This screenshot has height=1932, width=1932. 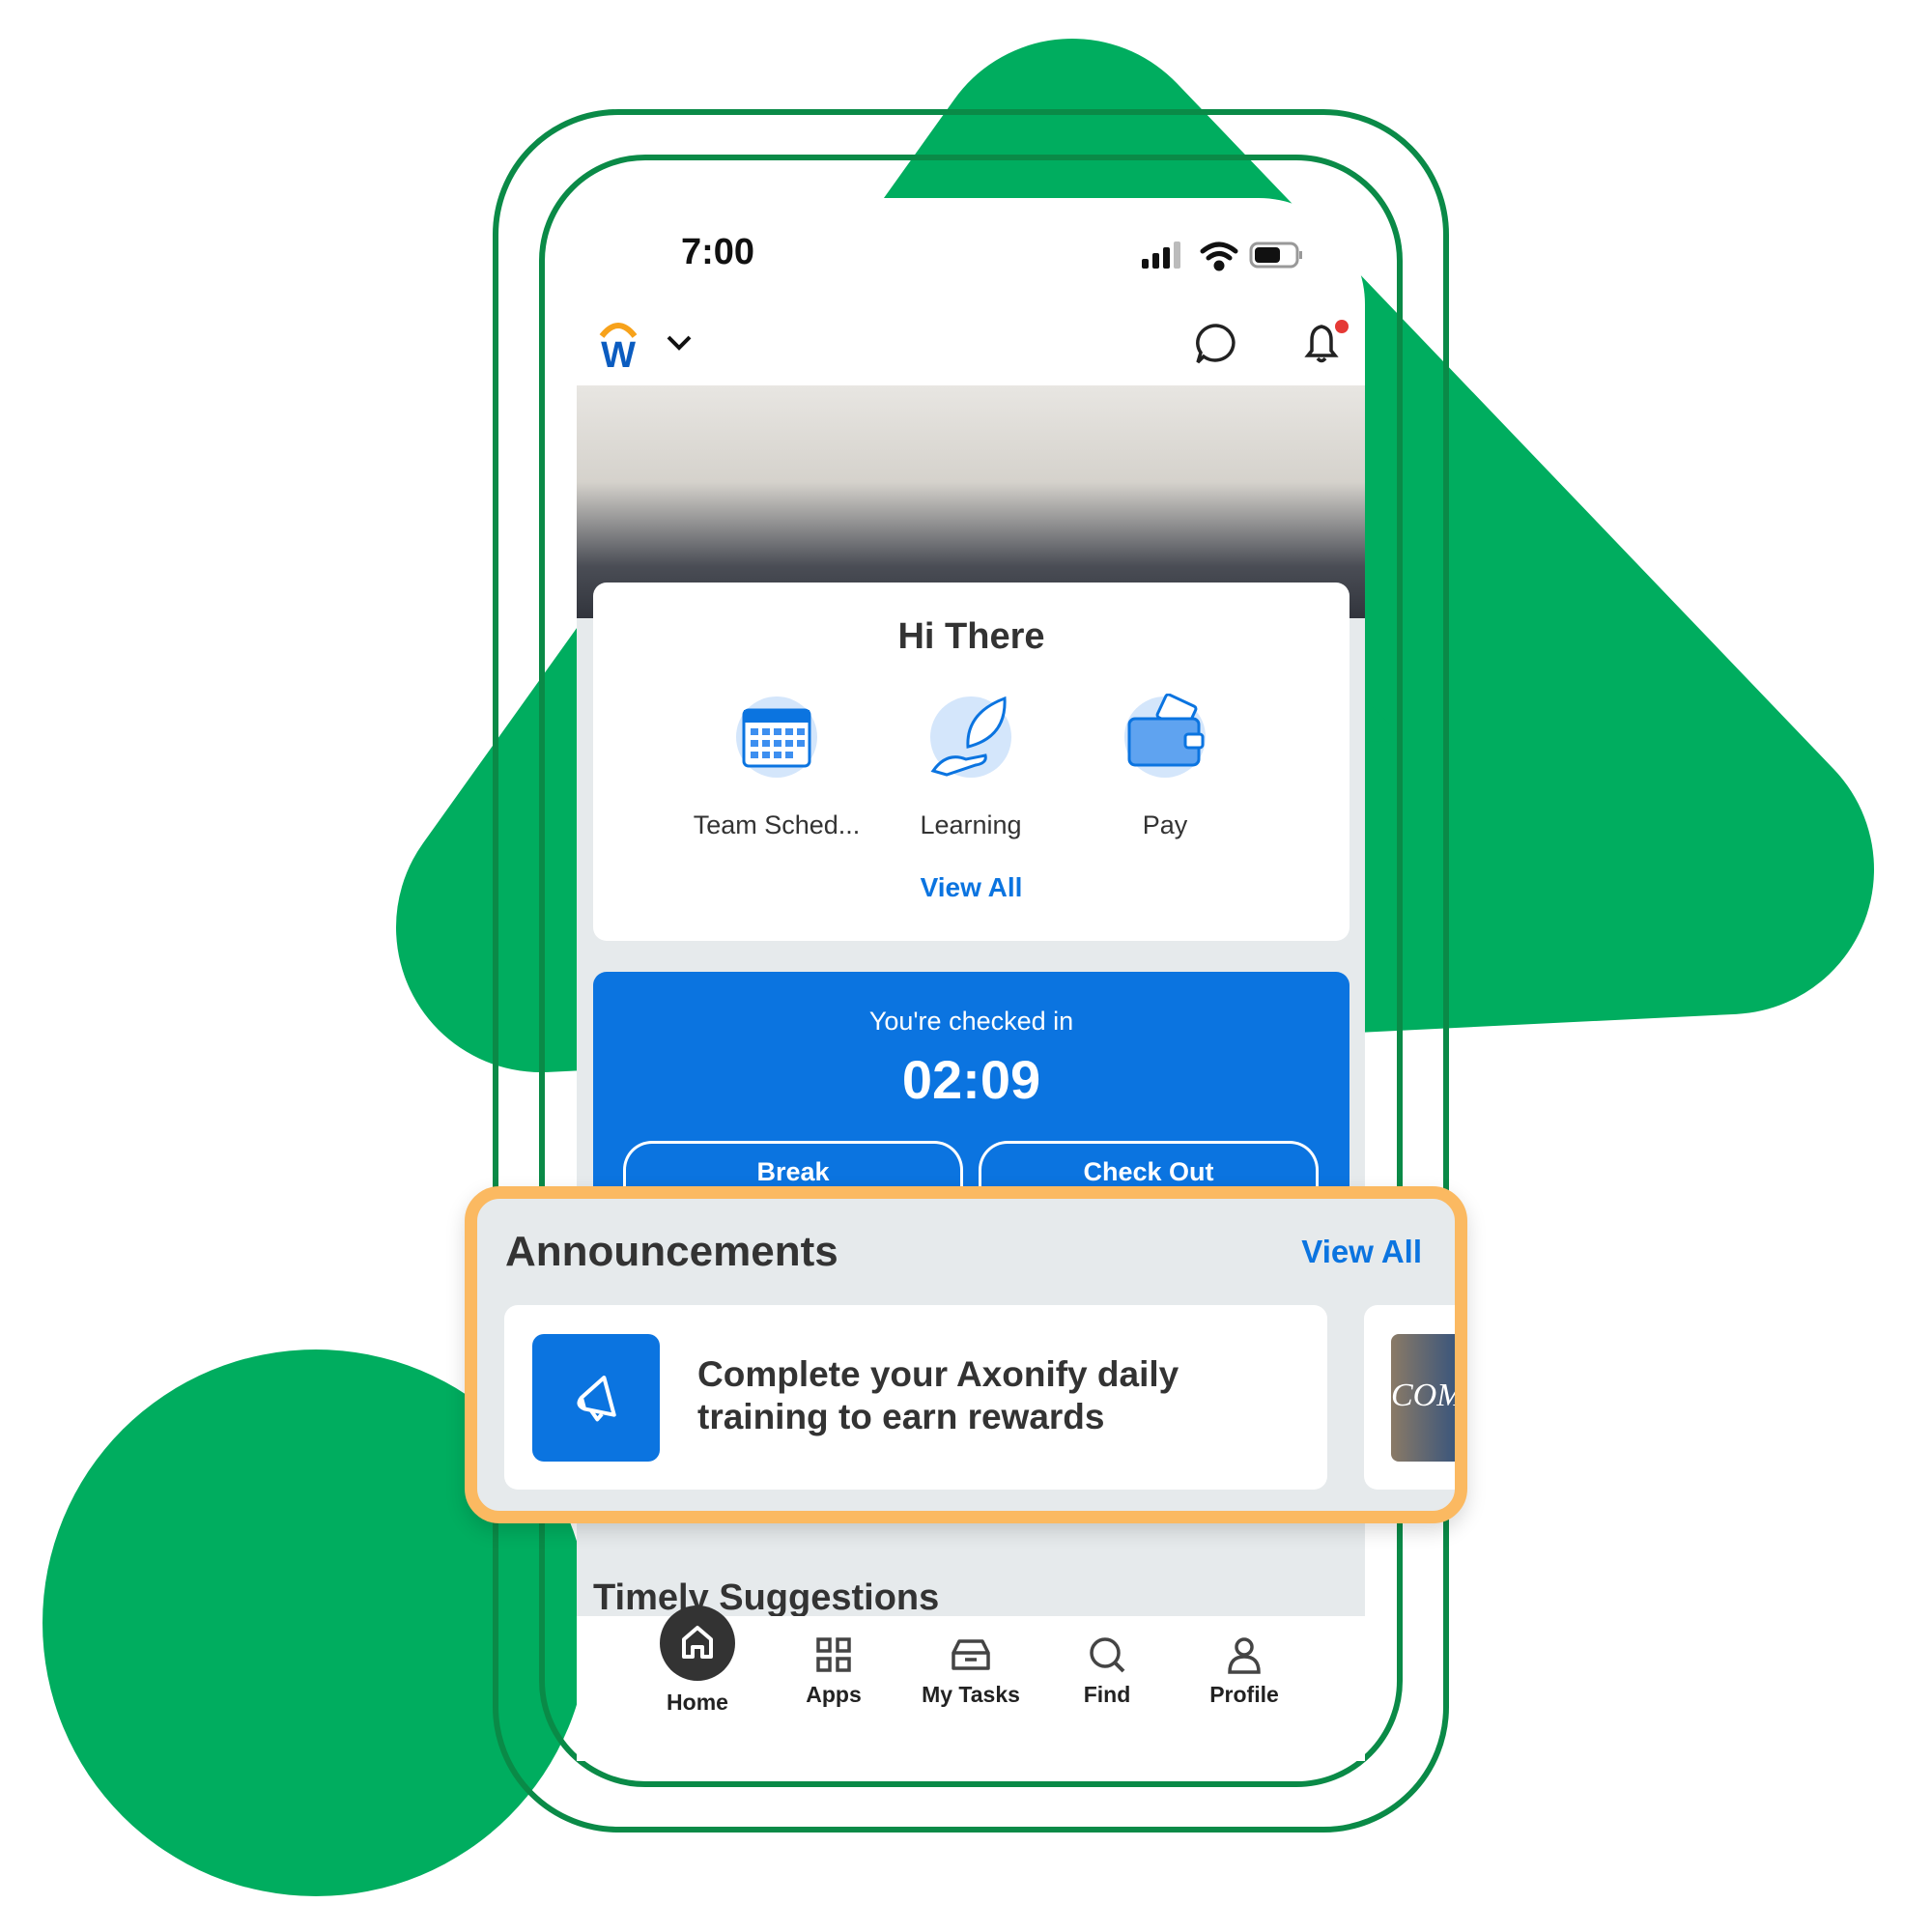 What do you see at coordinates (679, 343) in the screenshot?
I see `chevron-down-icon` at bounding box center [679, 343].